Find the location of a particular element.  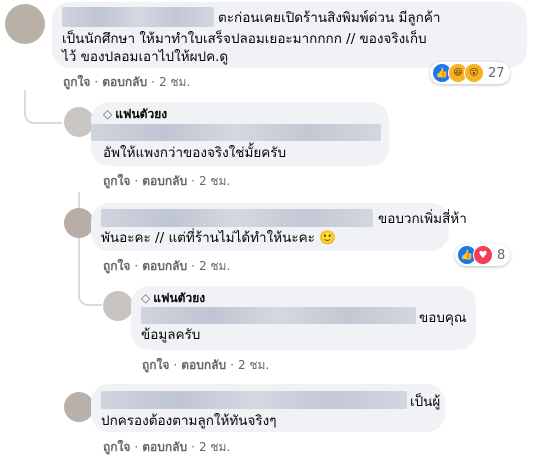

wow-icon: 😮 is located at coordinates (474, 73).